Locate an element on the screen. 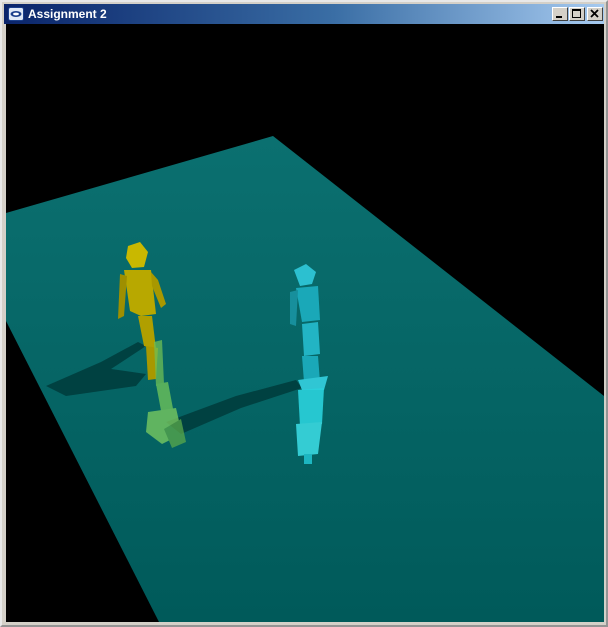  minimize-button is located at coordinates (560, 14).